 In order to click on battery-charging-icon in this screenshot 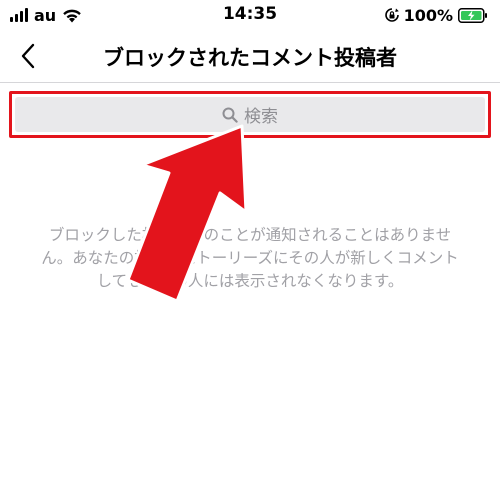, I will do `click(472, 15)`.